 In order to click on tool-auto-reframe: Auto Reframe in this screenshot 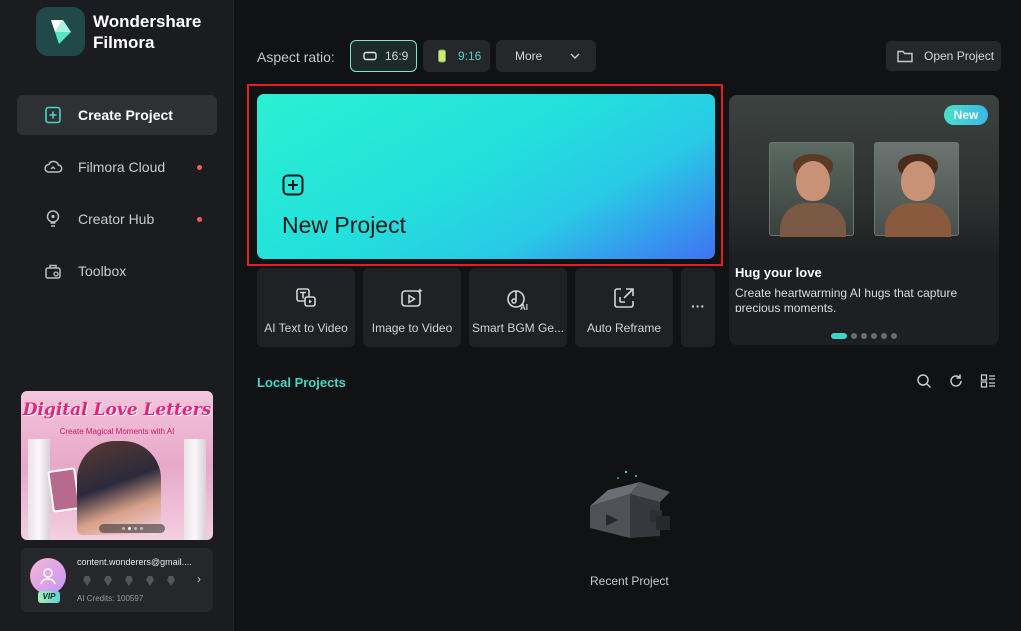, I will do `click(624, 307)`.